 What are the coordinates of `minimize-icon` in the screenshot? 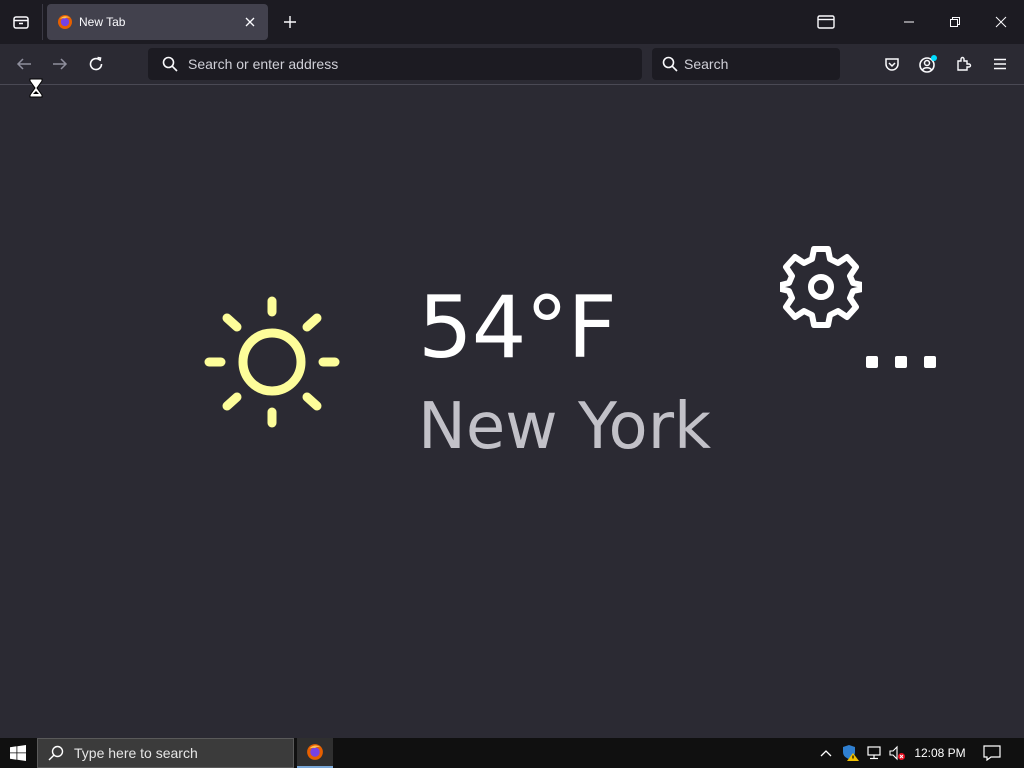 It's located at (909, 22).